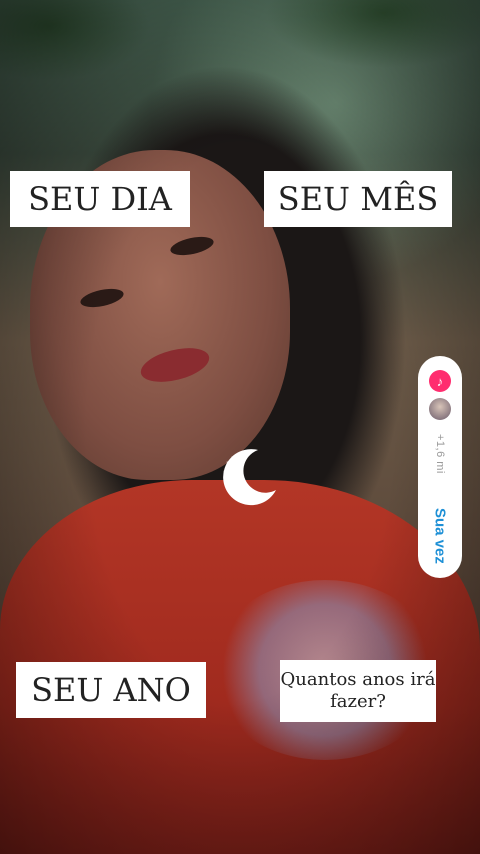 The width and height of the screenshot is (480, 854). I want to click on sua-vez-button: Sua vez, so click(440, 536).